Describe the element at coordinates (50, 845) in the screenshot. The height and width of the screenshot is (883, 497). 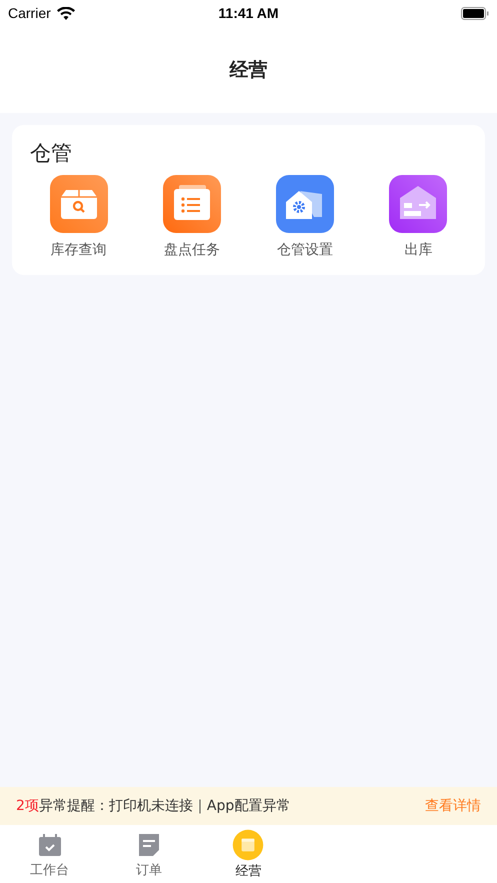
I see `calendar-icon` at that location.